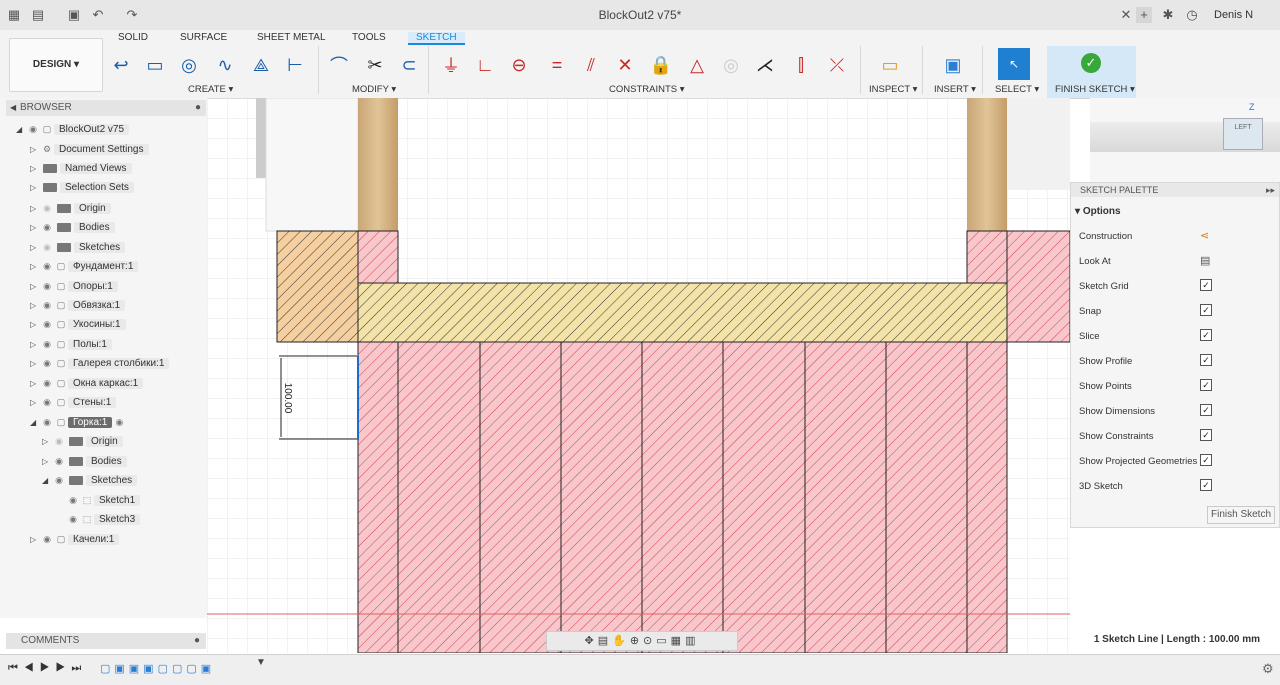 The width and height of the screenshot is (1280, 685). I want to click on concentric-constraint-icon: ◎, so click(731, 65).